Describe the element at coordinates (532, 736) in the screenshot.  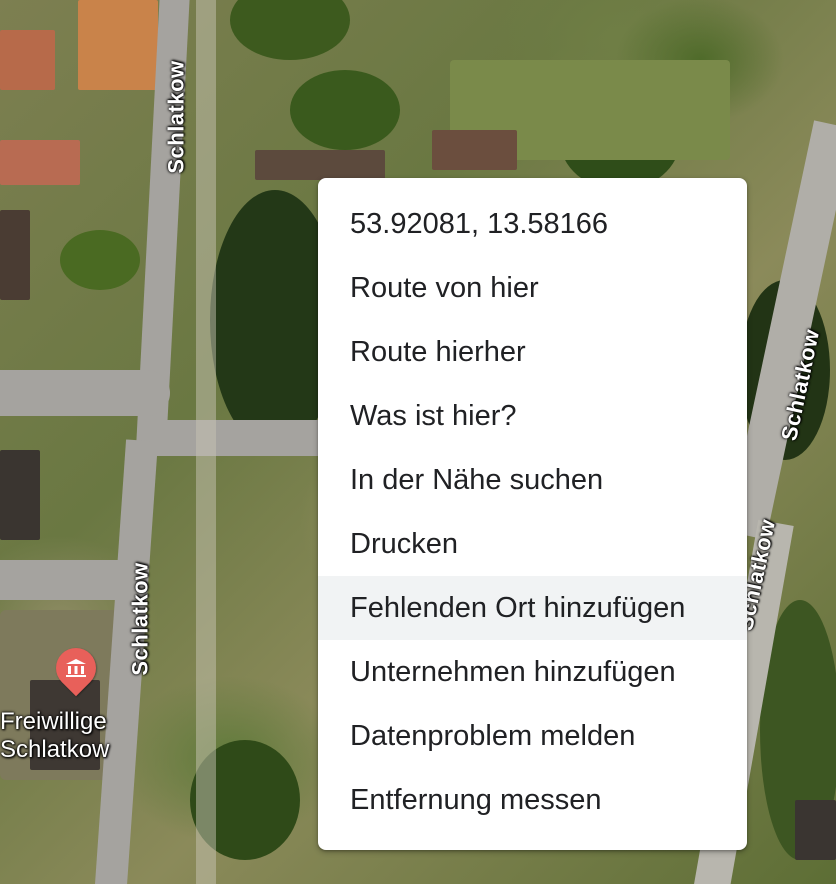
I see `report-data-problem-item: Datenproblem melden` at that location.